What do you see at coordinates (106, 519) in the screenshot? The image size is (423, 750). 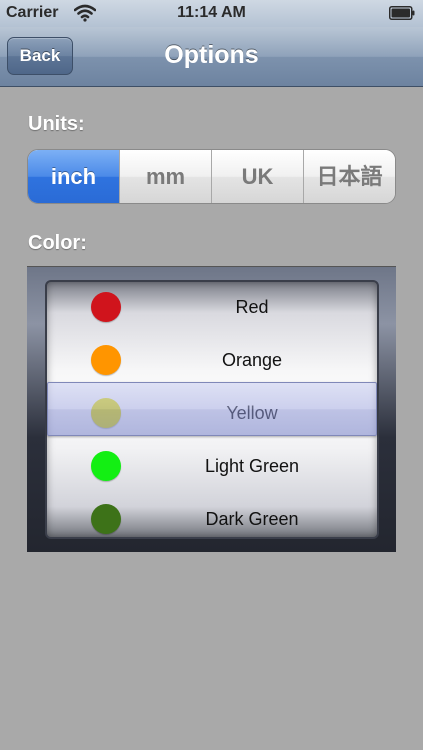 I see `dark-green-swatch-icon` at bounding box center [106, 519].